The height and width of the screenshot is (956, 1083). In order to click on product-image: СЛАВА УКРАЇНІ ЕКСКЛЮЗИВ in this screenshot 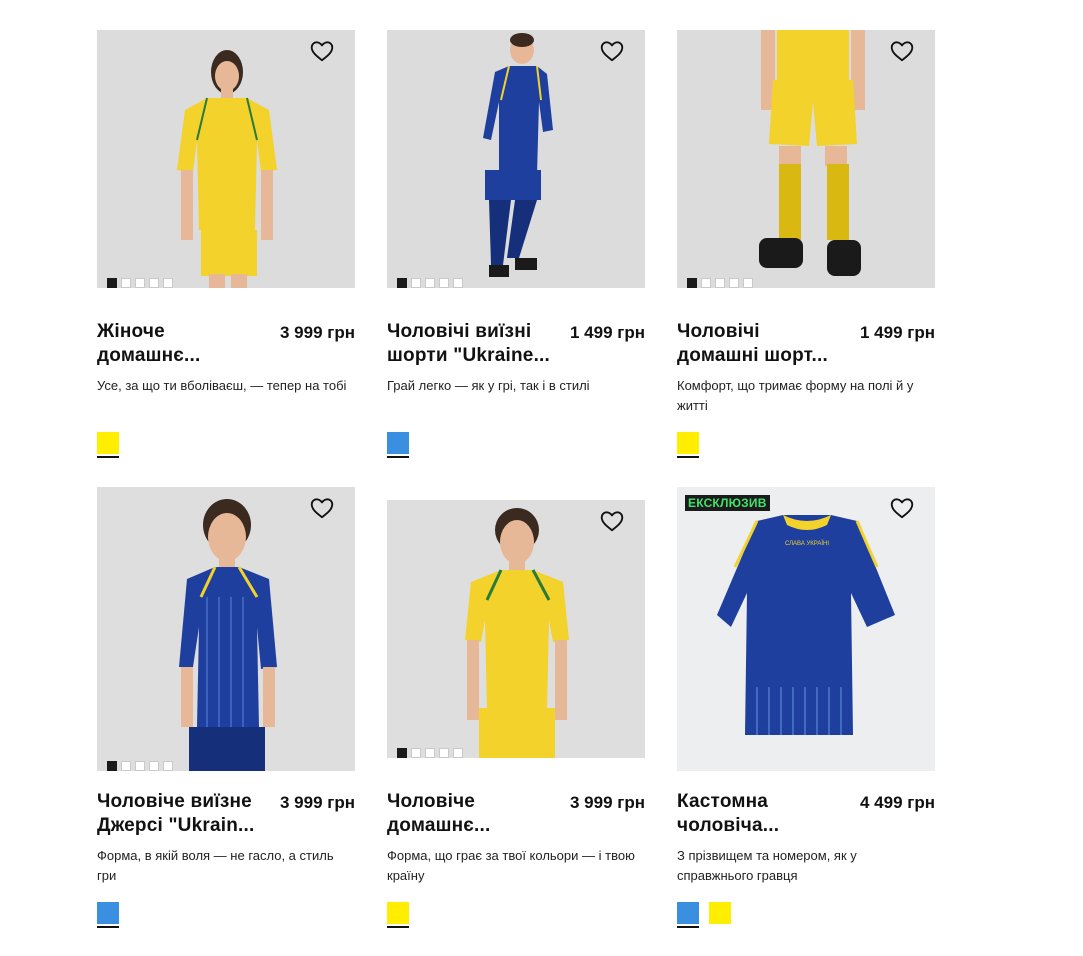, I will do `click(806, 629)`.